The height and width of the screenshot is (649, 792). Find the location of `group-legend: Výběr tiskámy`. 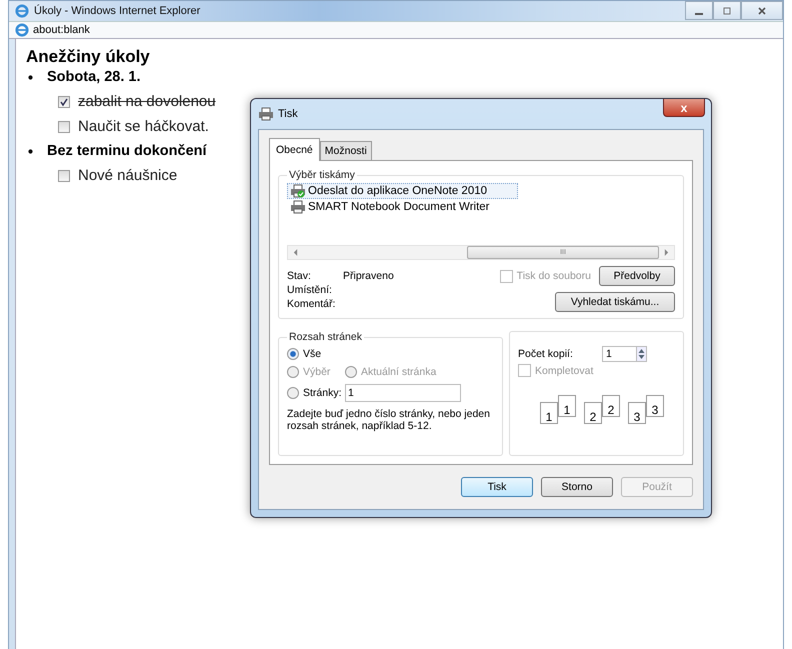

group-legend: Výběr tiskámy is located at coordinates (322, 175).